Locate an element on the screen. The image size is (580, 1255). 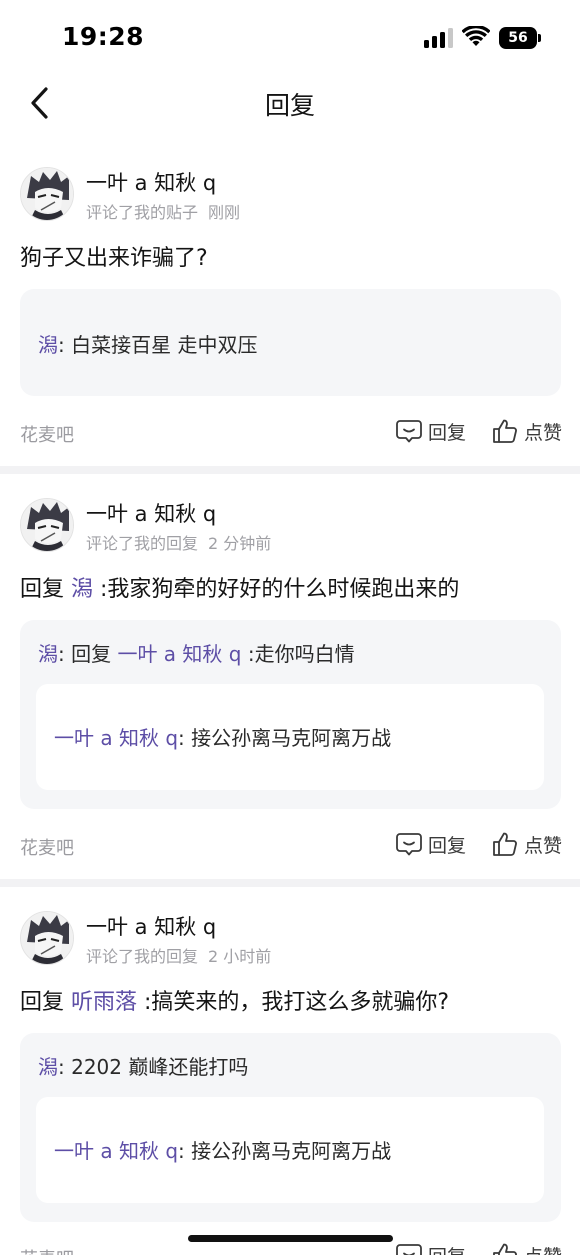
quote-mention: 一叶 a 知秋 q is located at coordinates (179, 654).